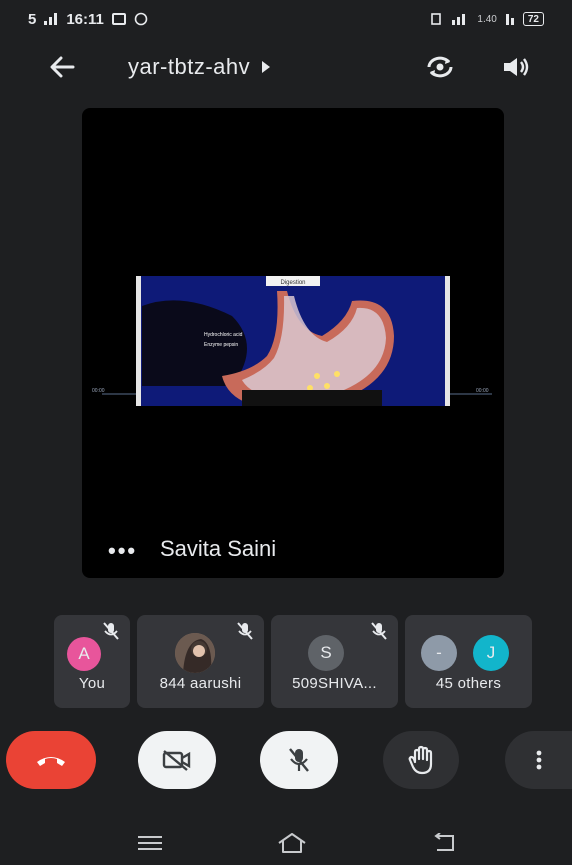 This screenshot has width=572, height=865. Describe the element at coordinates (189, 66) in the screenshot. I see `meeting-code: yar-tbtz-ahv` at that location.